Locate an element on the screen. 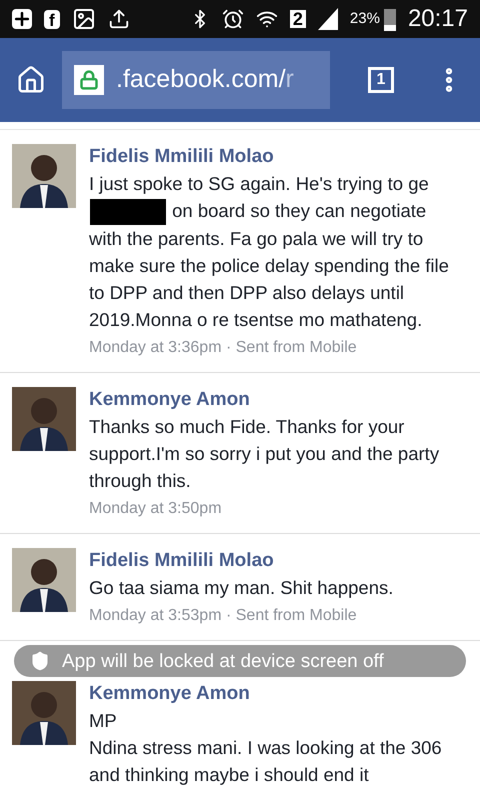  shield-icon is located at coordinates (40, 661).